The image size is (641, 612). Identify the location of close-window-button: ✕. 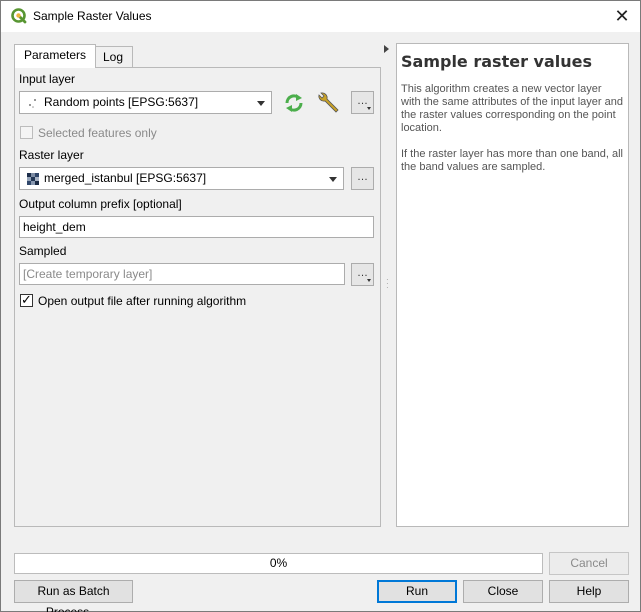
(622, 16).